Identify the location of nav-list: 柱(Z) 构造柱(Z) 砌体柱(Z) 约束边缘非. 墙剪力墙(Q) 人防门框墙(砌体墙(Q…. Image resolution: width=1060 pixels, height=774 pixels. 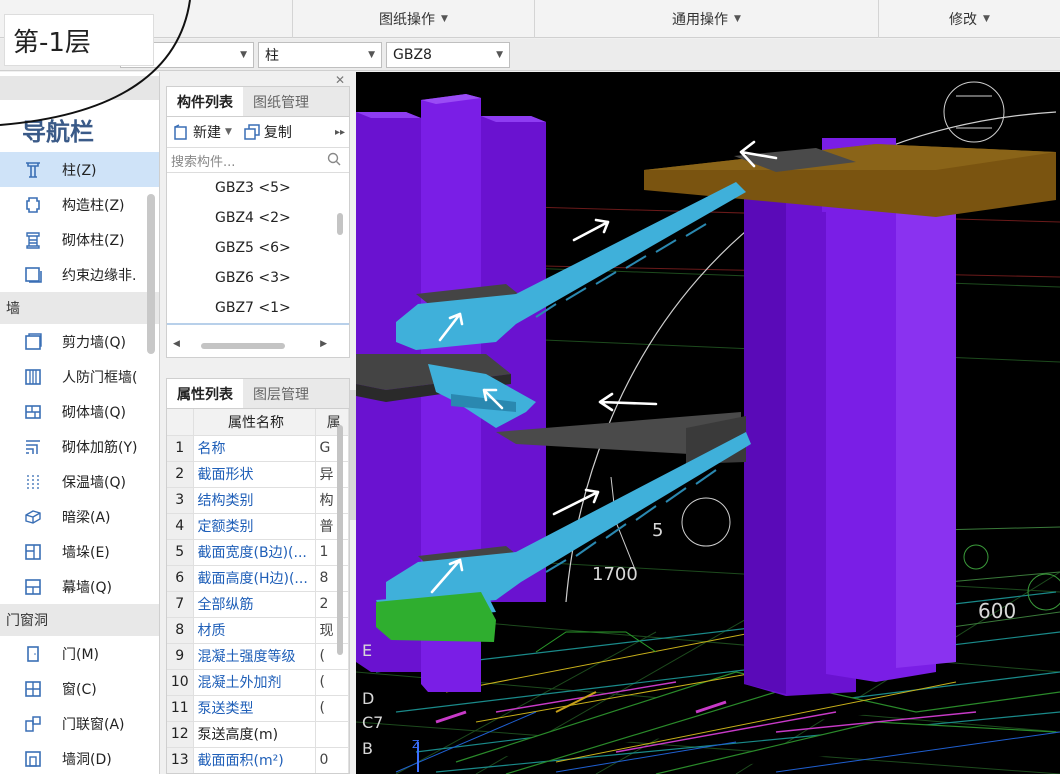
(79, 463).